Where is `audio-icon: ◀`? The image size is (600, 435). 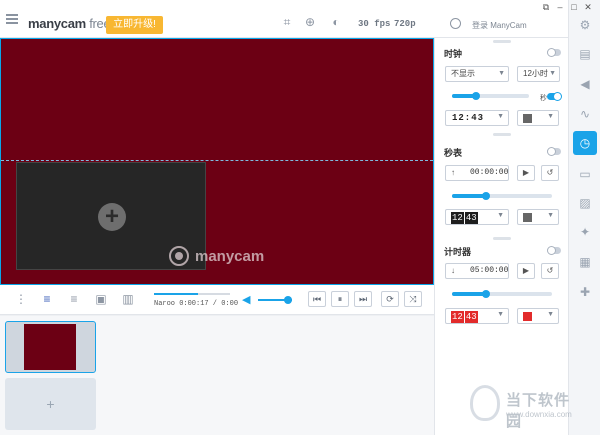
audio-icon: ◀ is located at coordinates (585, 84).